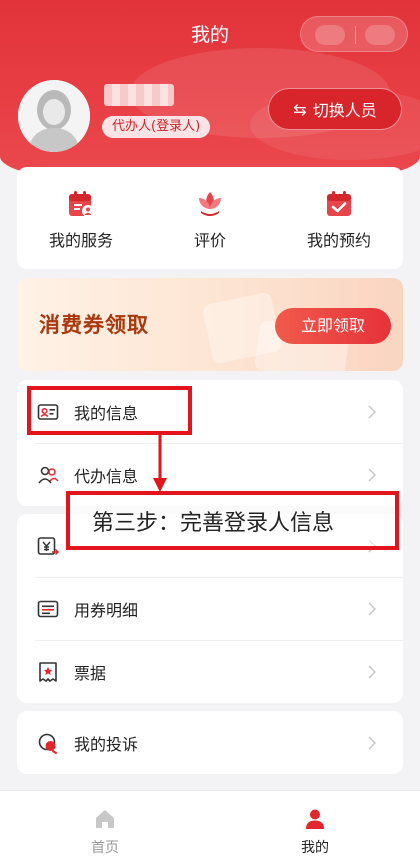 The width and height of the screenshot is (420, 864). What do you see at coordinates (80, 240) in the screenshot?
I see `quick-action-label: 我的服务` at bounding box center [80, 240].